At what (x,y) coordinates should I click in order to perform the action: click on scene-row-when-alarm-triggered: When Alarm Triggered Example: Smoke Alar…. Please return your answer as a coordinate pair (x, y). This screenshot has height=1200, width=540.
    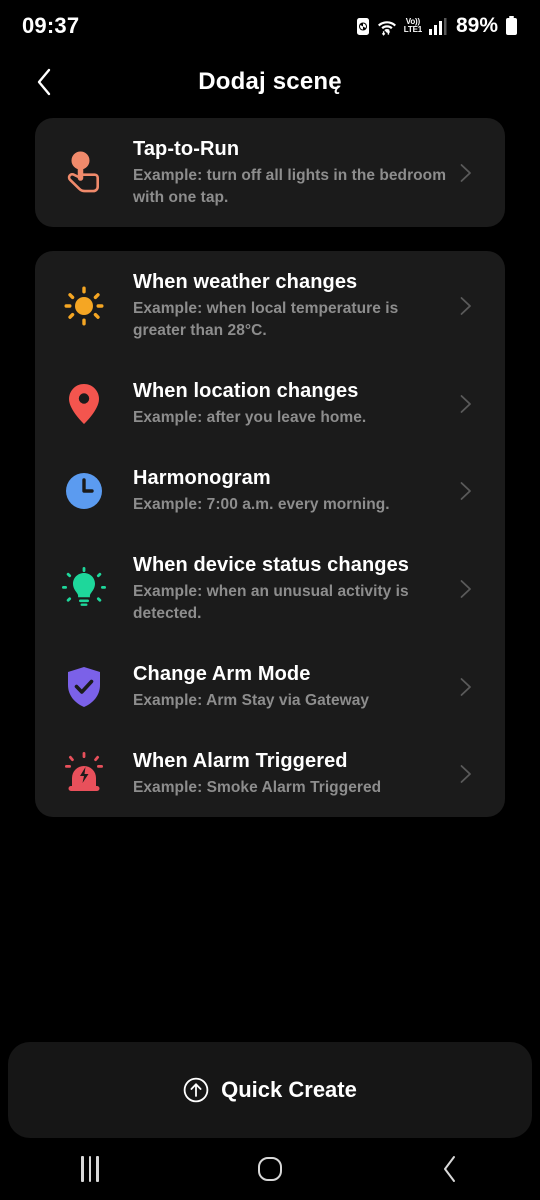
    Looking at the image, I should click on (270, 773).